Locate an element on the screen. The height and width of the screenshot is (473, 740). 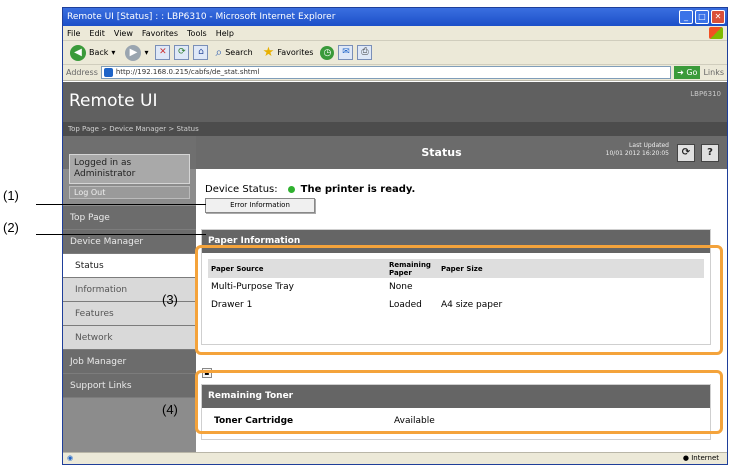
paper-source: Drawer 1 is located at coordinates (232, 305).